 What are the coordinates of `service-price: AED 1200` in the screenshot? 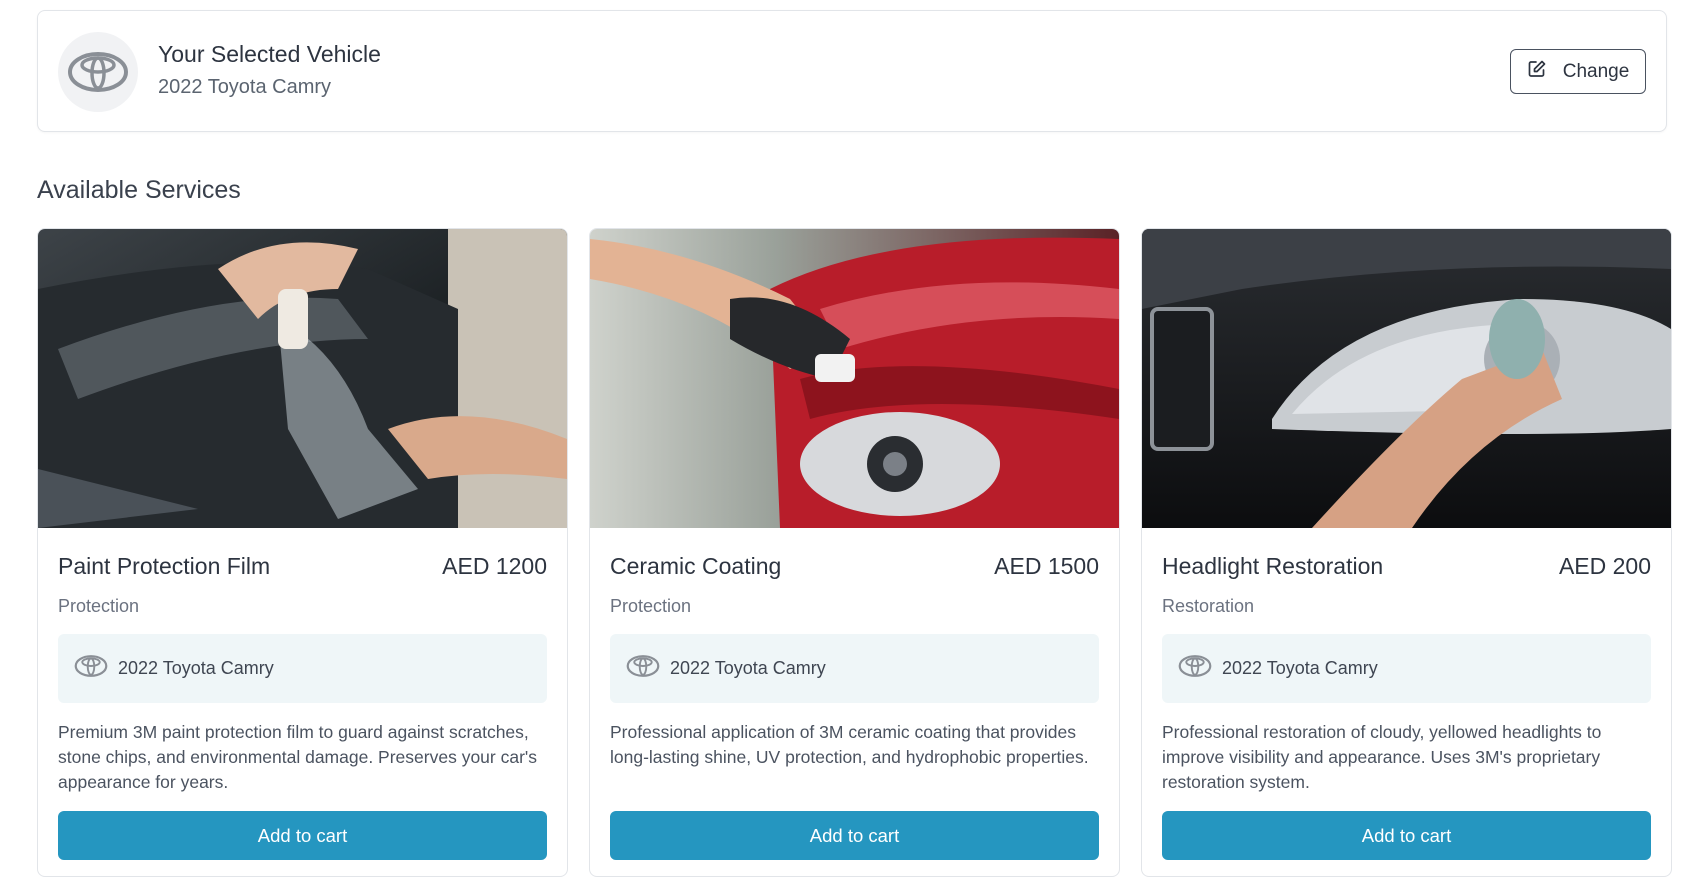 It's located at (494, 566).